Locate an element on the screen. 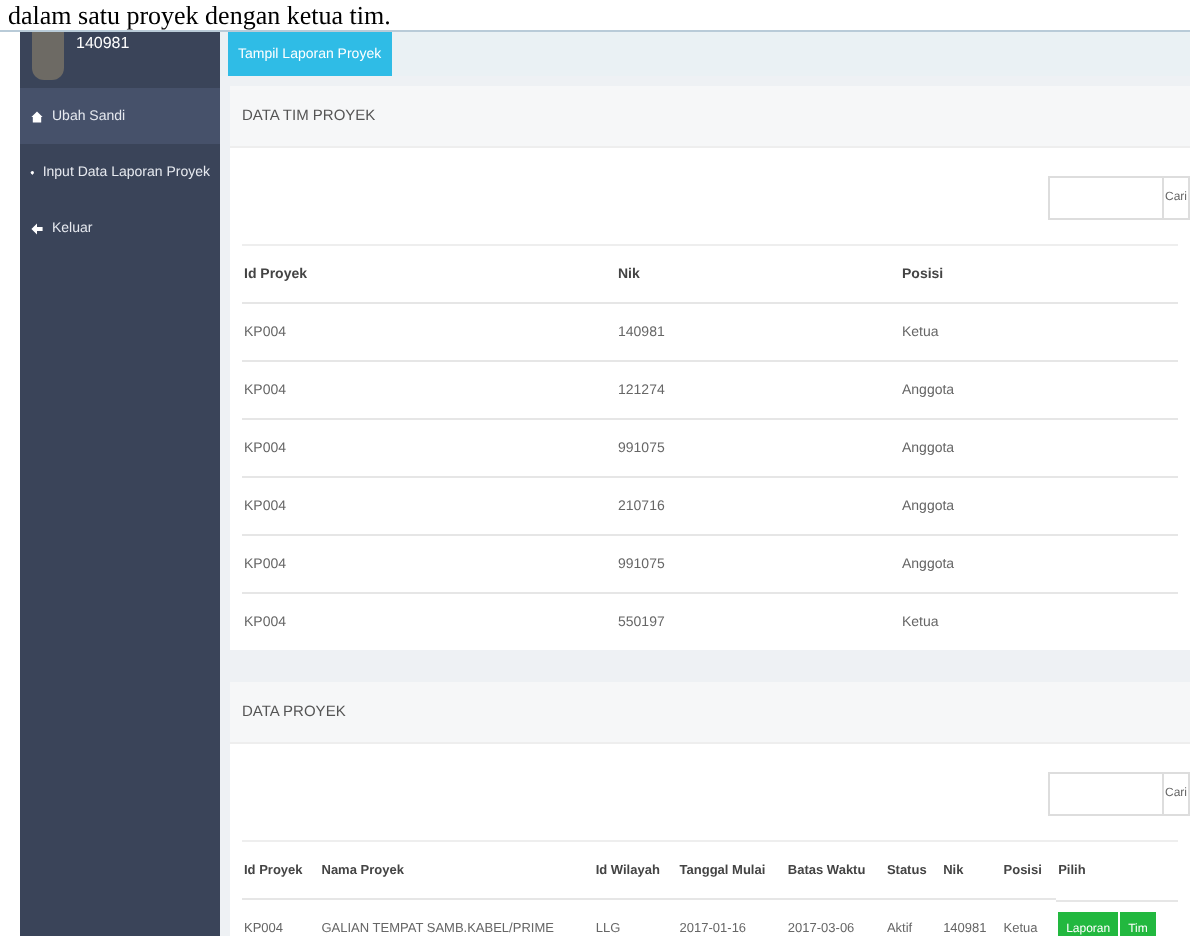  exit-icon is located at coordinates (37, 228).